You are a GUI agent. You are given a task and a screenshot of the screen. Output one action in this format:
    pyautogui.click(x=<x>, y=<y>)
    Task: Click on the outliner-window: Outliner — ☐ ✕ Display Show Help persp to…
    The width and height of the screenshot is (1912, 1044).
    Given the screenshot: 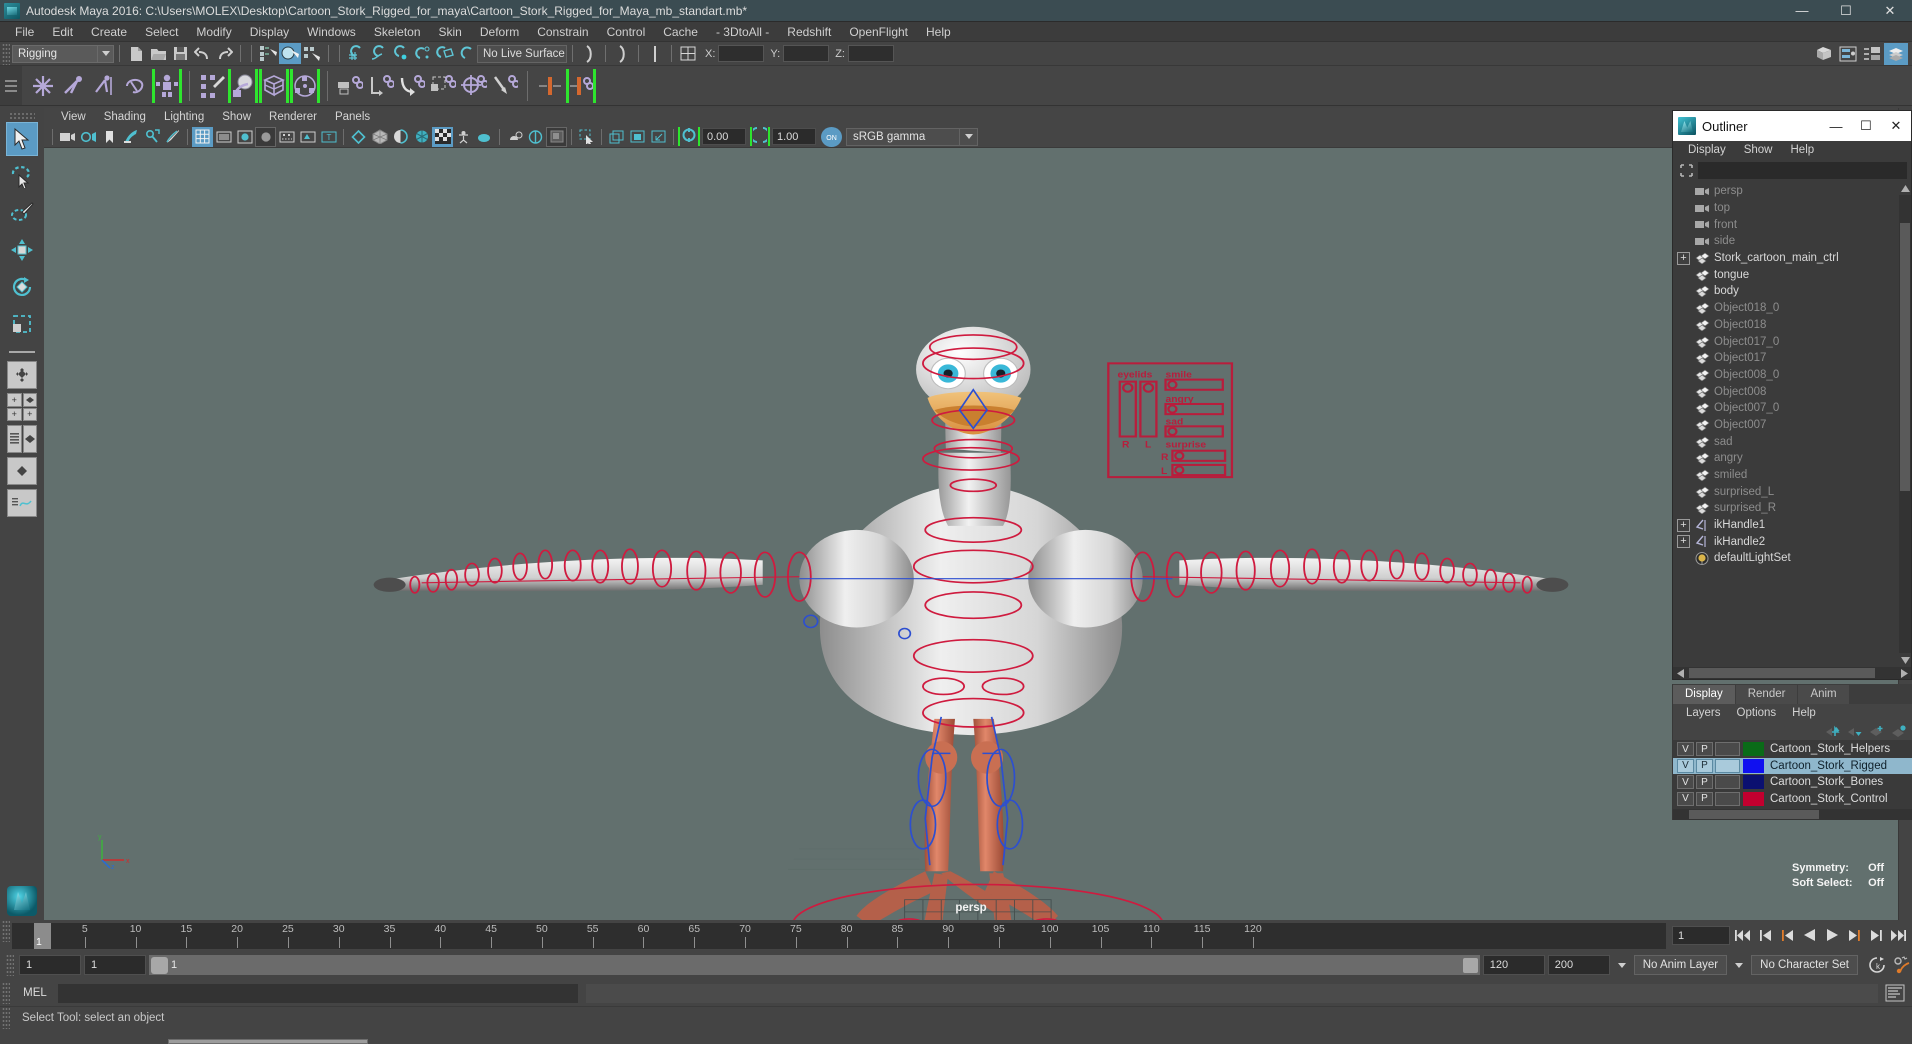 What is the action you would take?
    pyautogui.click(x=1792, y=395)
    